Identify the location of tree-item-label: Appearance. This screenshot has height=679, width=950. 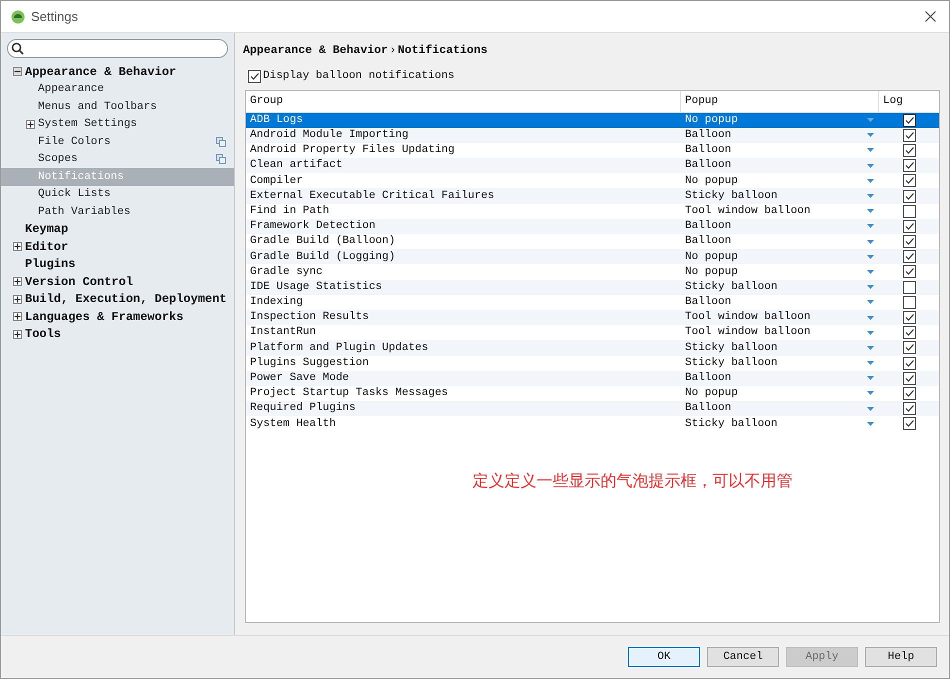
(71, 89).